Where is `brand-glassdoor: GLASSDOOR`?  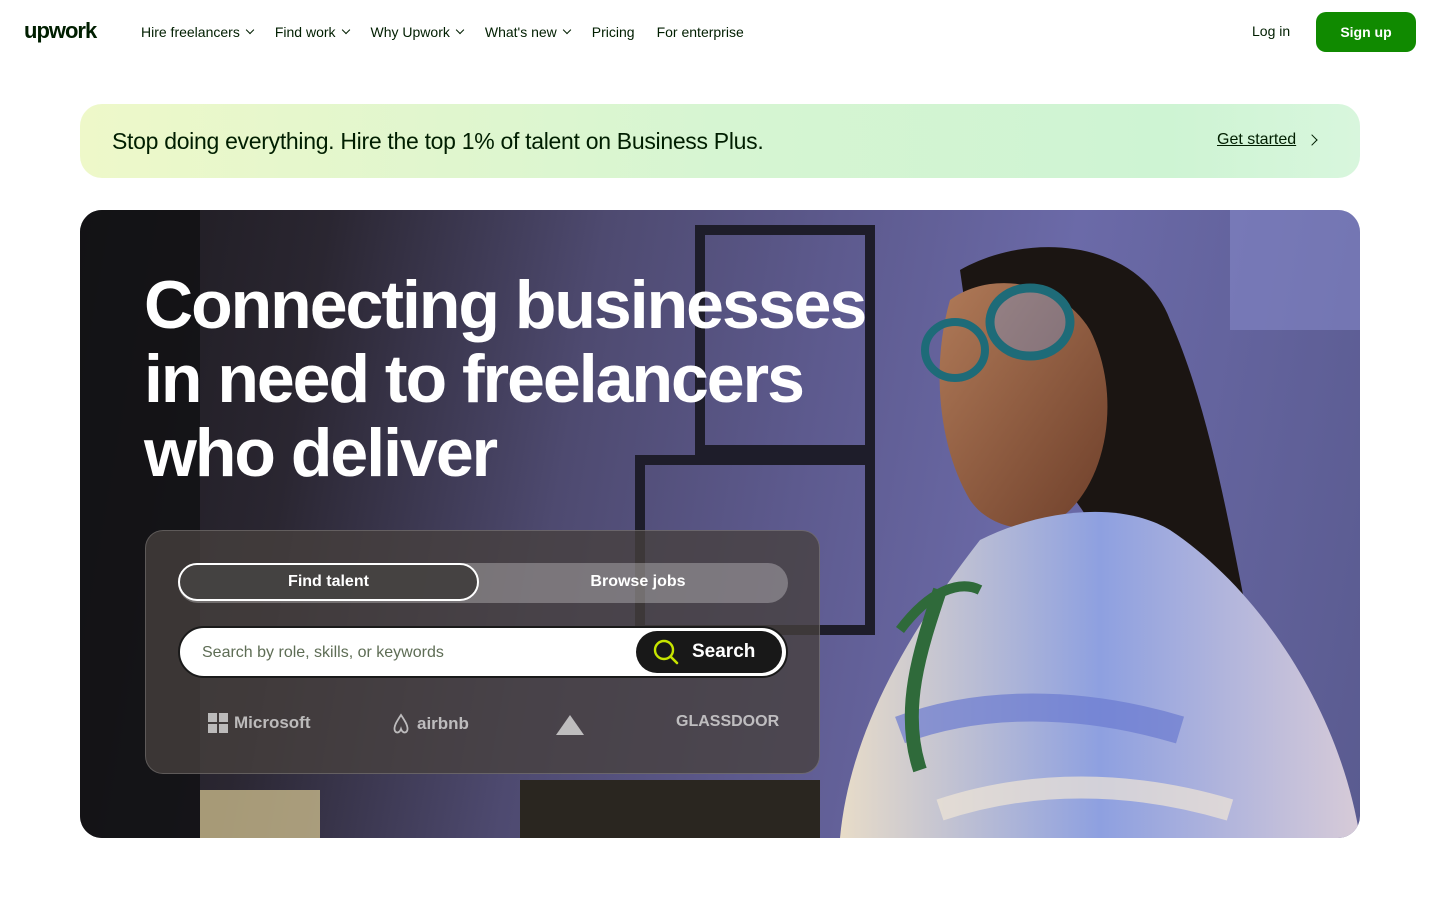
brand-glassdoor: GLASSDOOR is located at coordinates (727, 722).